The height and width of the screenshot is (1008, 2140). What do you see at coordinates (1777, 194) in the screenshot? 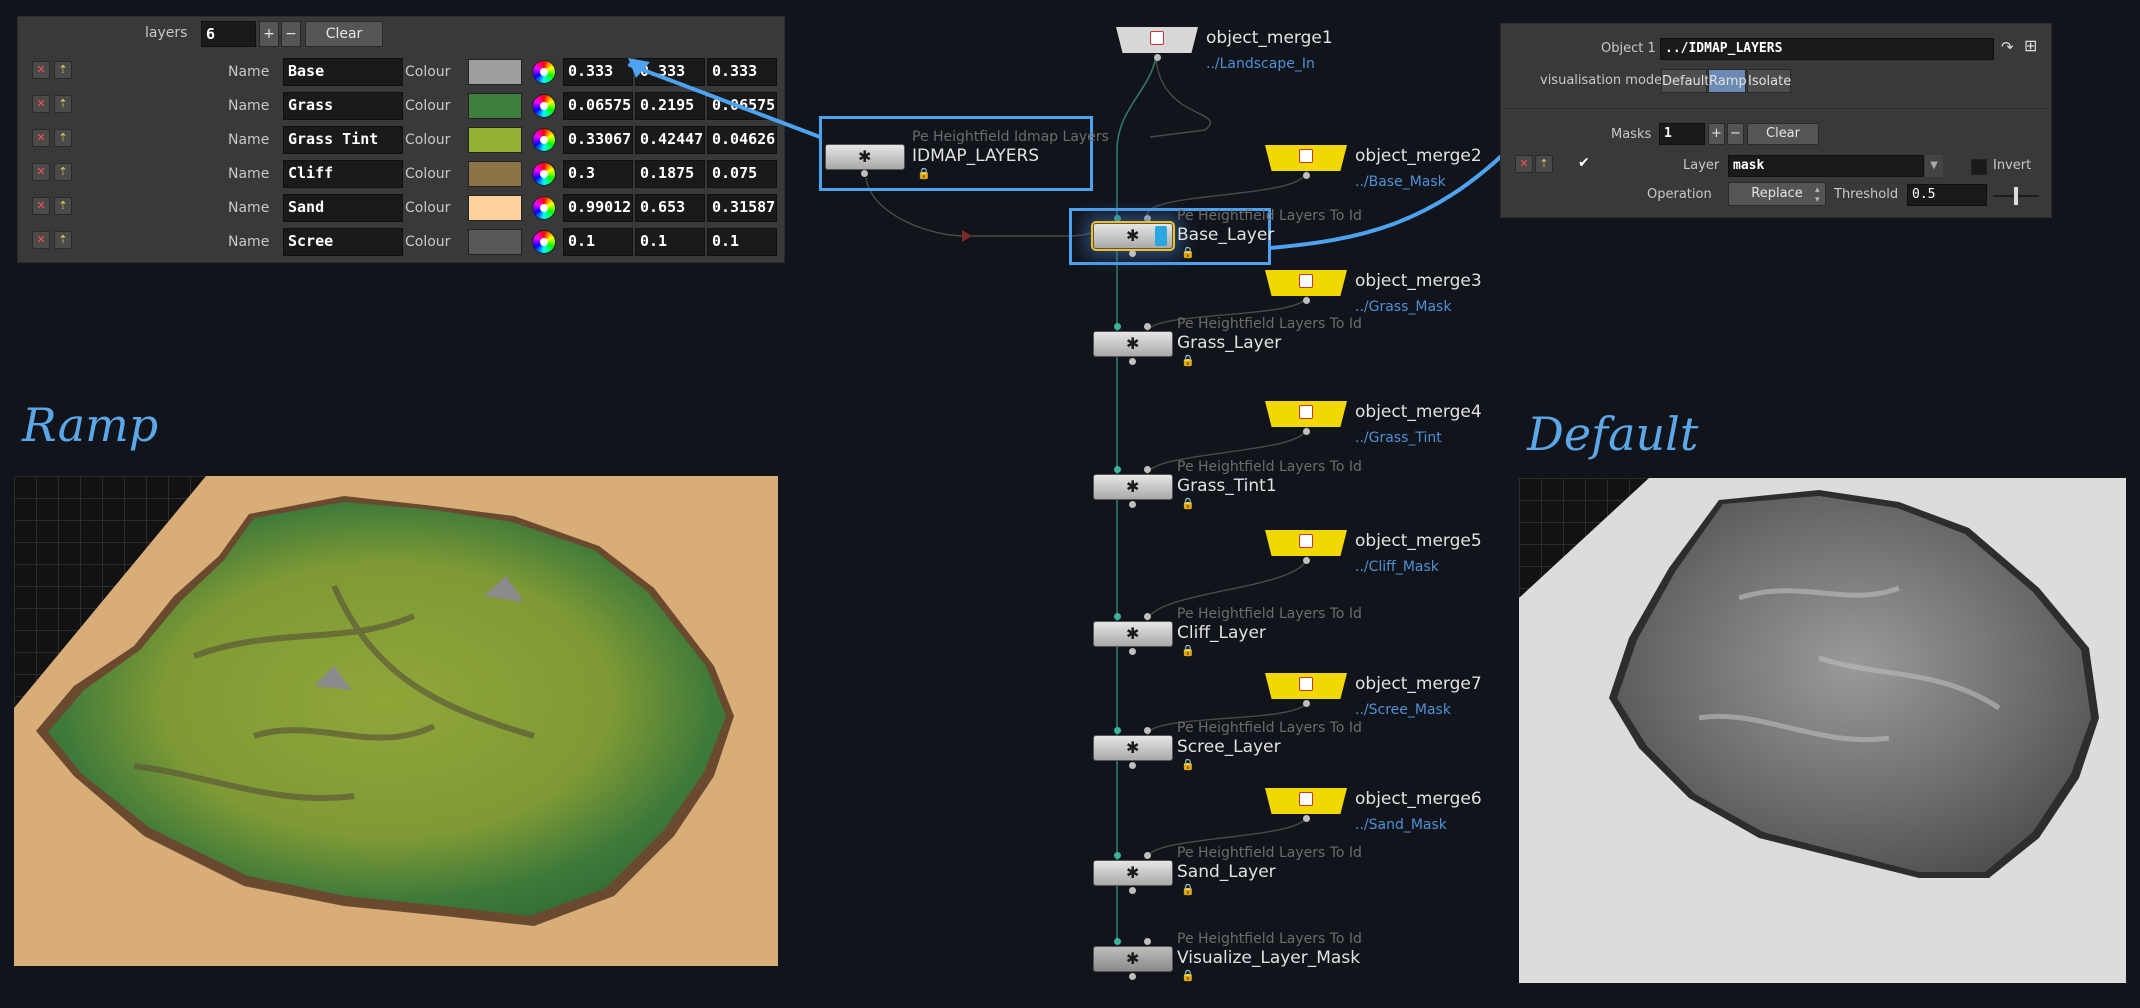
I see `operation-dropdown: Replace` at bounding box center [1777, 194].